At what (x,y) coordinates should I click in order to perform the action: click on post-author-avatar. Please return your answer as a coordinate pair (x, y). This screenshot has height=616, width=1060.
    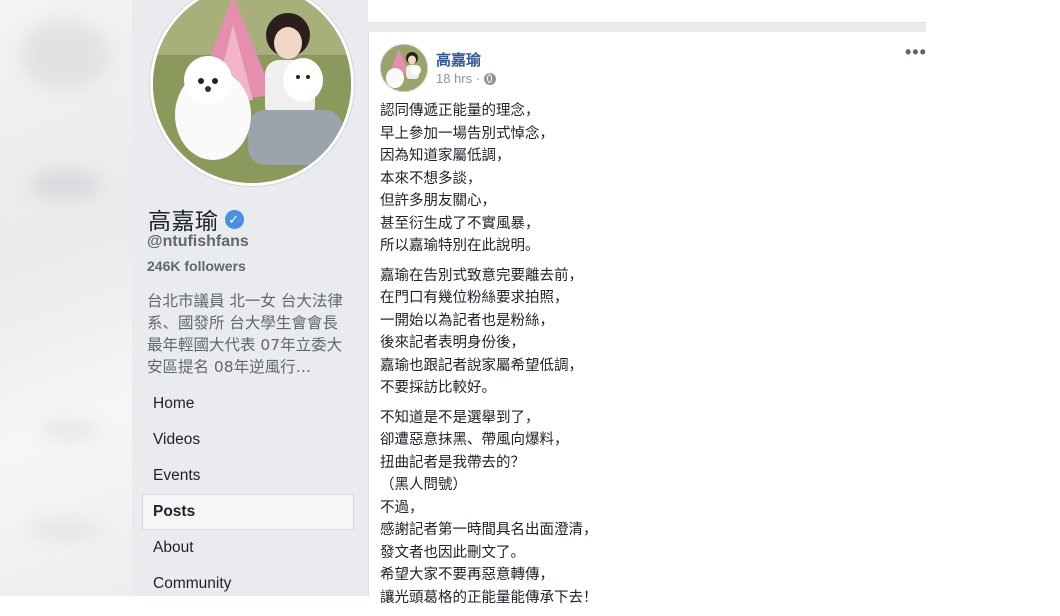
    Looking at the image, I should click on (404, 68).